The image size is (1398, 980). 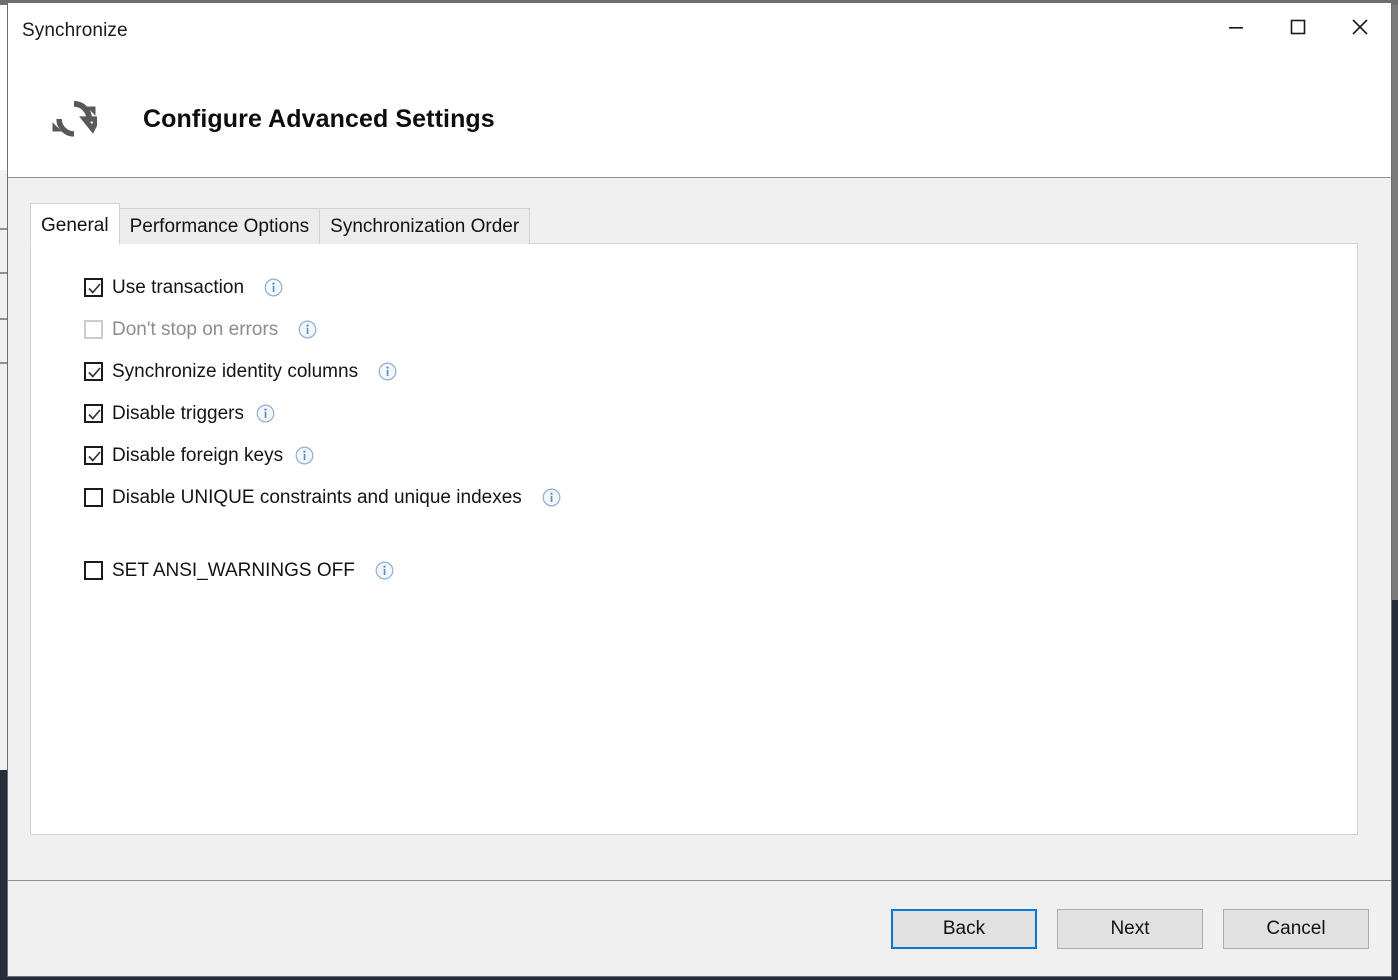 I want to click on checkbox-disable-unique-constraints, so click(x=93, y=497).